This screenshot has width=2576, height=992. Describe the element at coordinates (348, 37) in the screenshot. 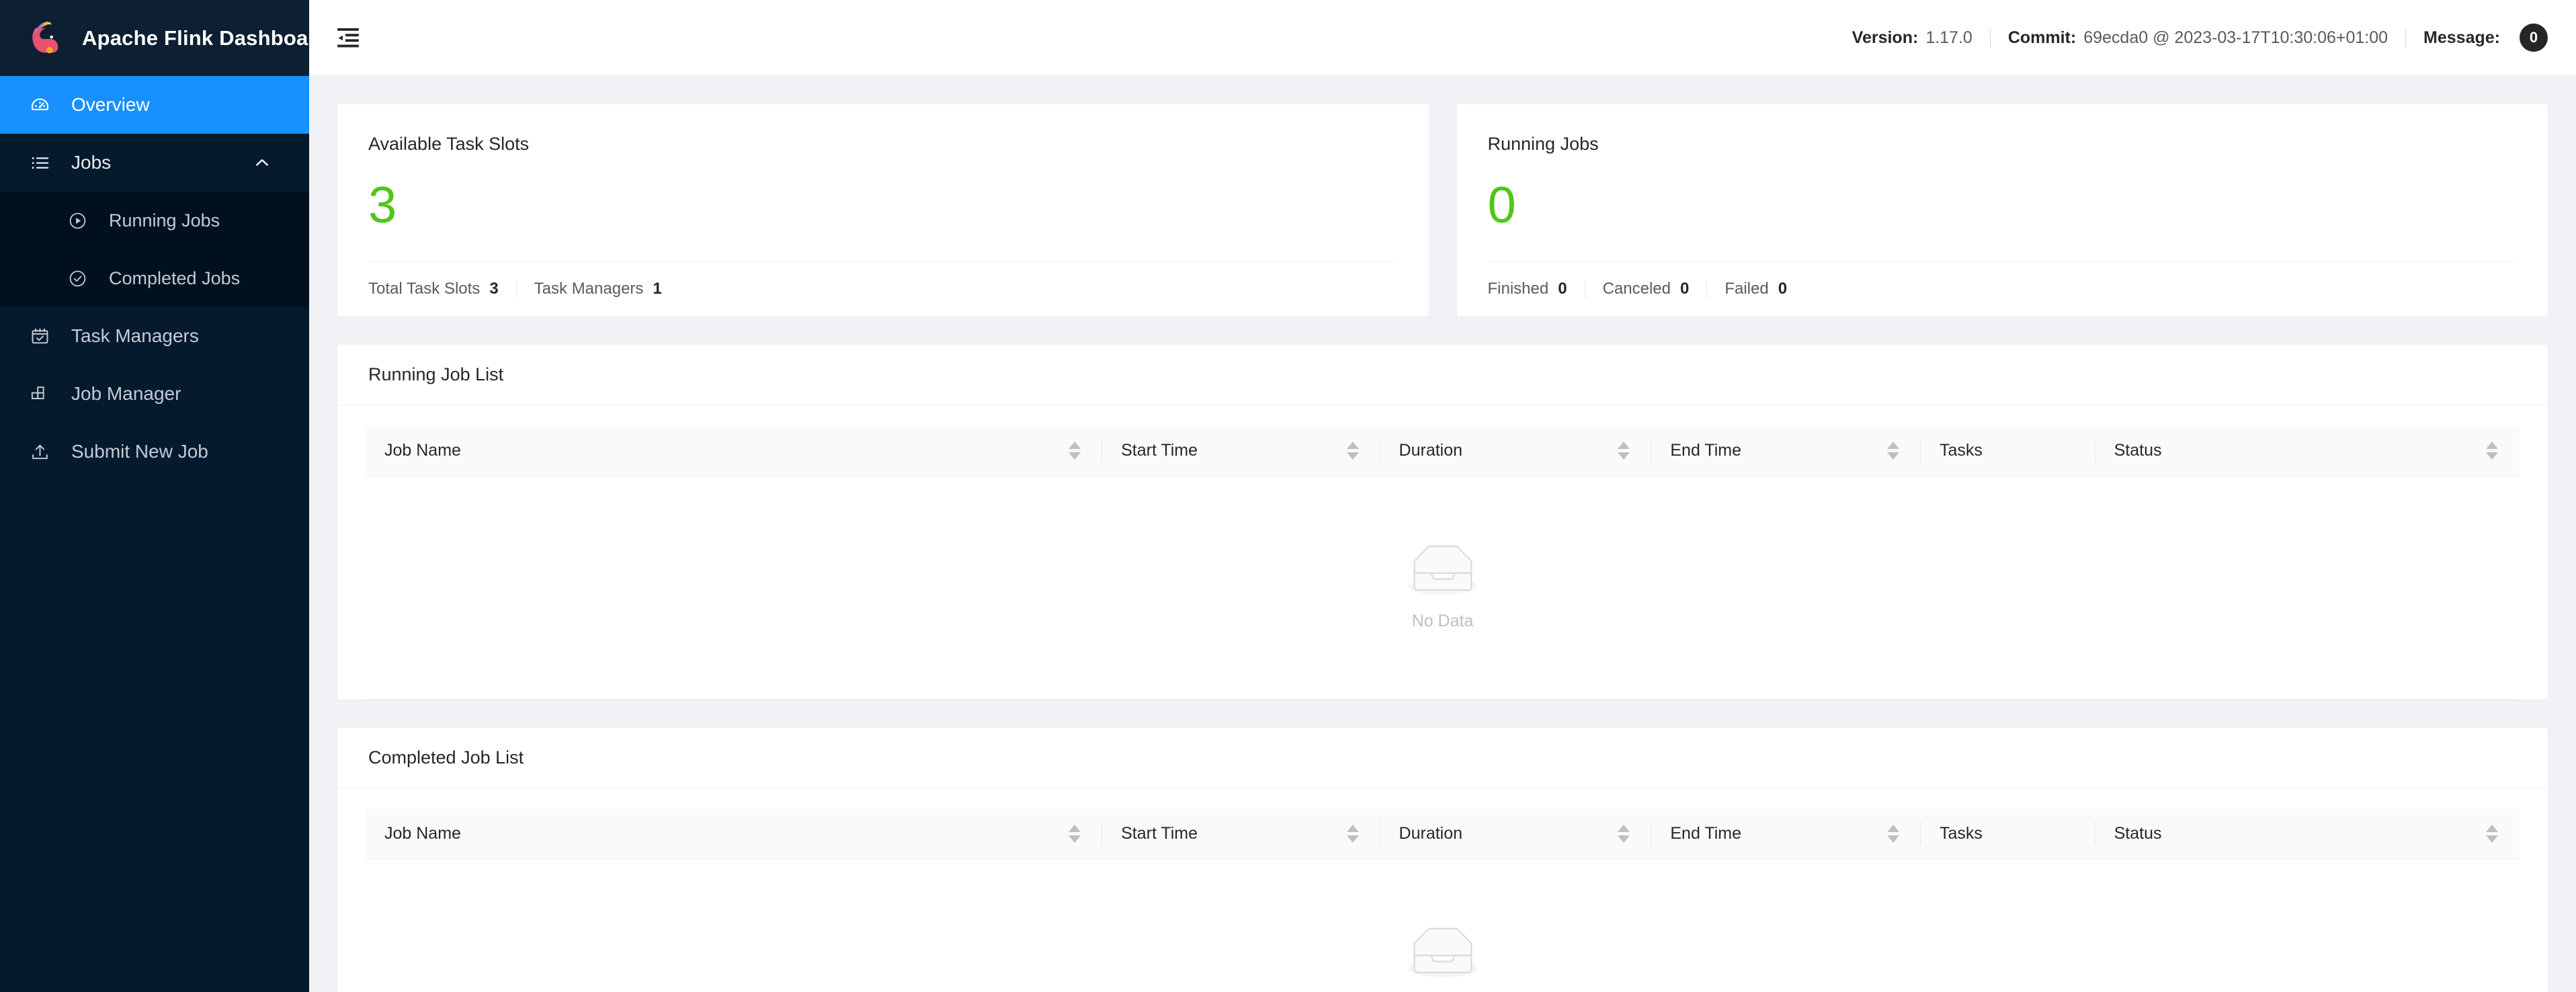

I see `menu-fold-icon` at that location.